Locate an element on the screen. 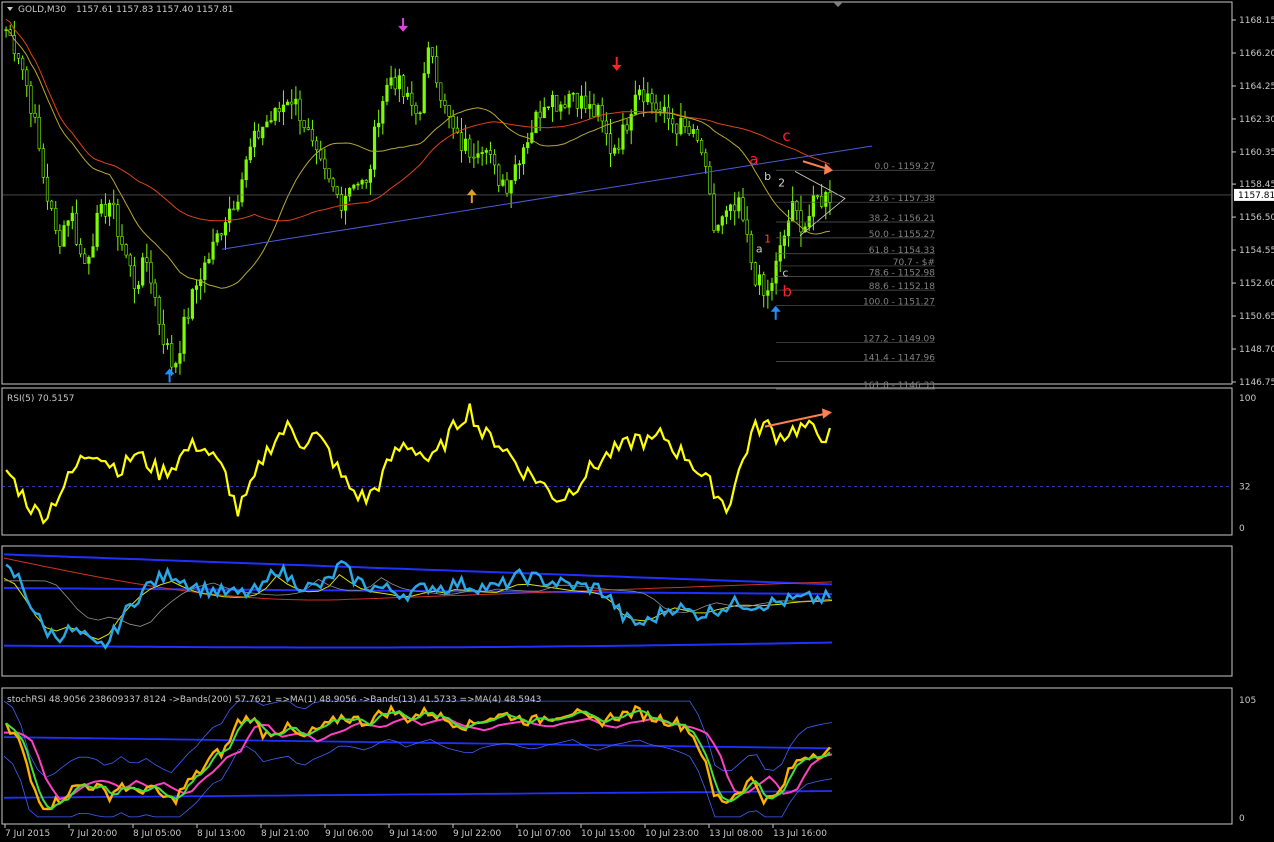 The width and height of the screenshot is (1274, 842). price-tick-label: 1158.45 is located at coordinates (1256, 185).